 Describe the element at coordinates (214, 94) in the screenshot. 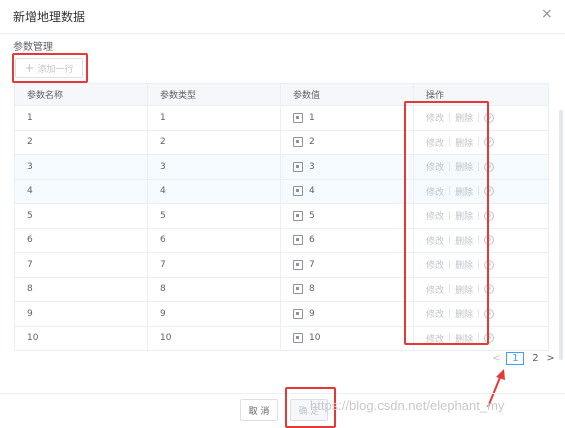

I see `header-type: 参数类型` at that location.